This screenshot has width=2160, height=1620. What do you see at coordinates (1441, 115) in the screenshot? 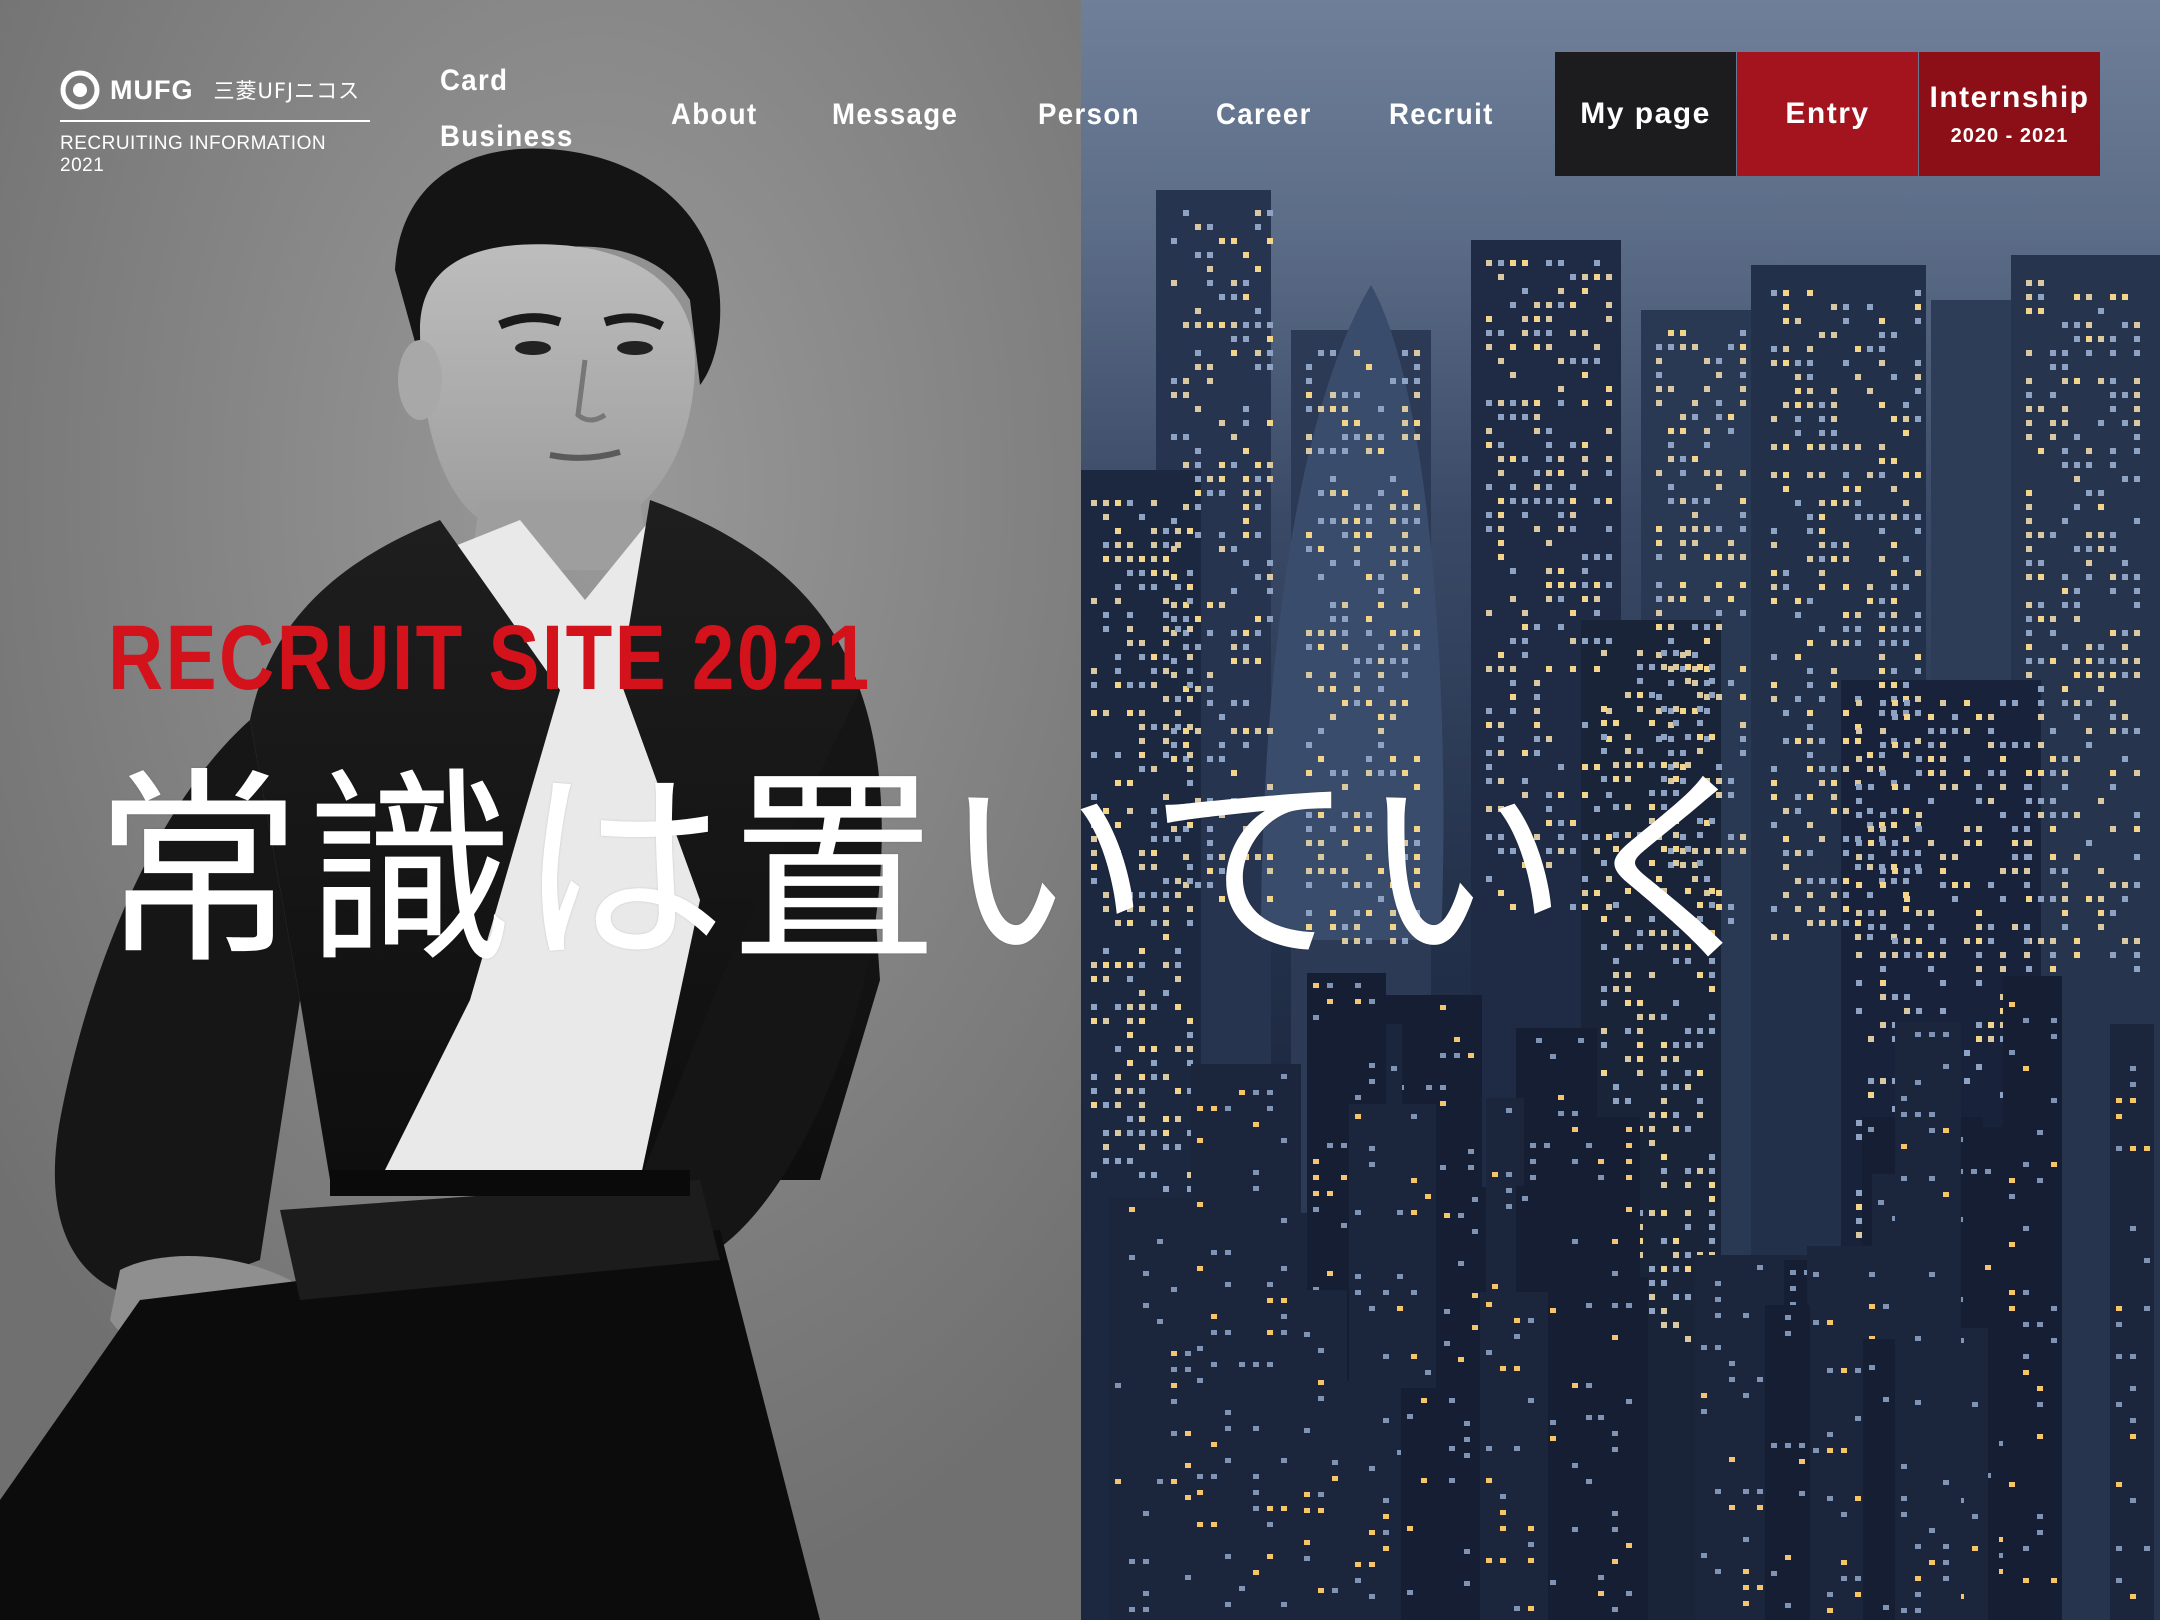
I see `nav-recruit: Recruit` at bounding box center [1441, 115].